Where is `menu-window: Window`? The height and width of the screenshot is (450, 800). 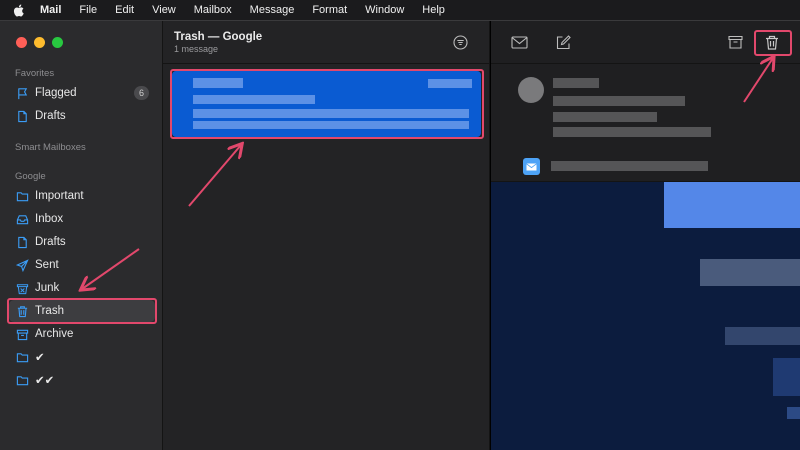 menu-window: Window is located at coordinates (384, 10).